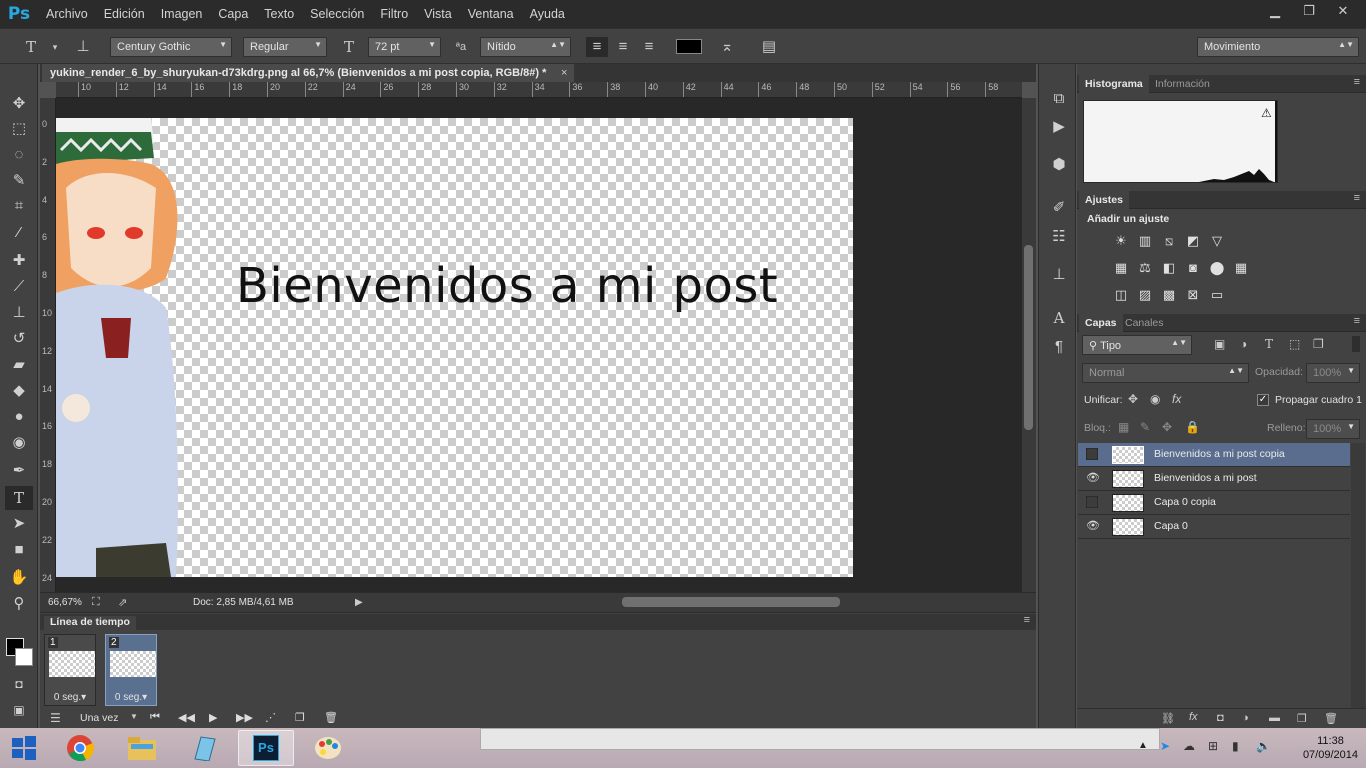  I want to click on tab-informacion: Información, so click(1182, 84).